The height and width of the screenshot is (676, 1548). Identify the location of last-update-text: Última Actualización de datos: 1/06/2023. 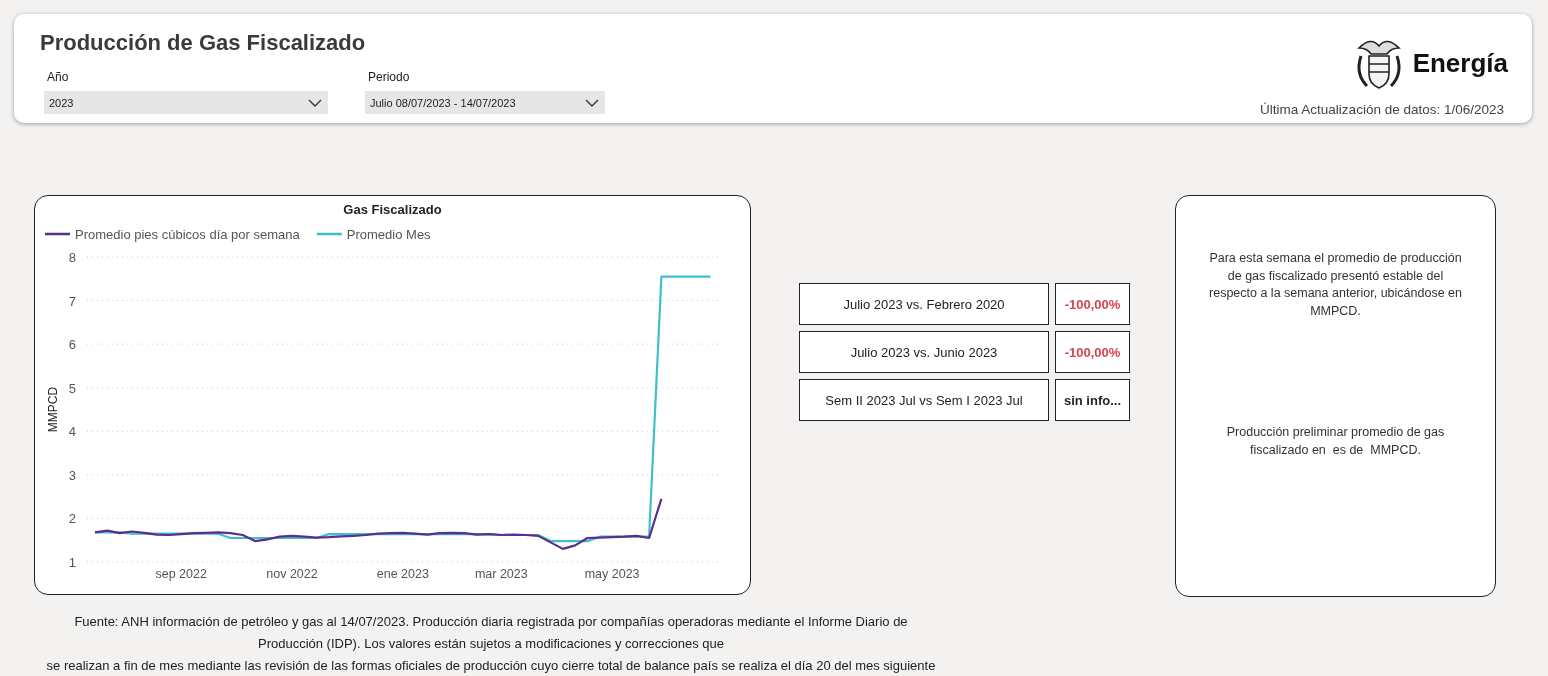
(1382, 109).